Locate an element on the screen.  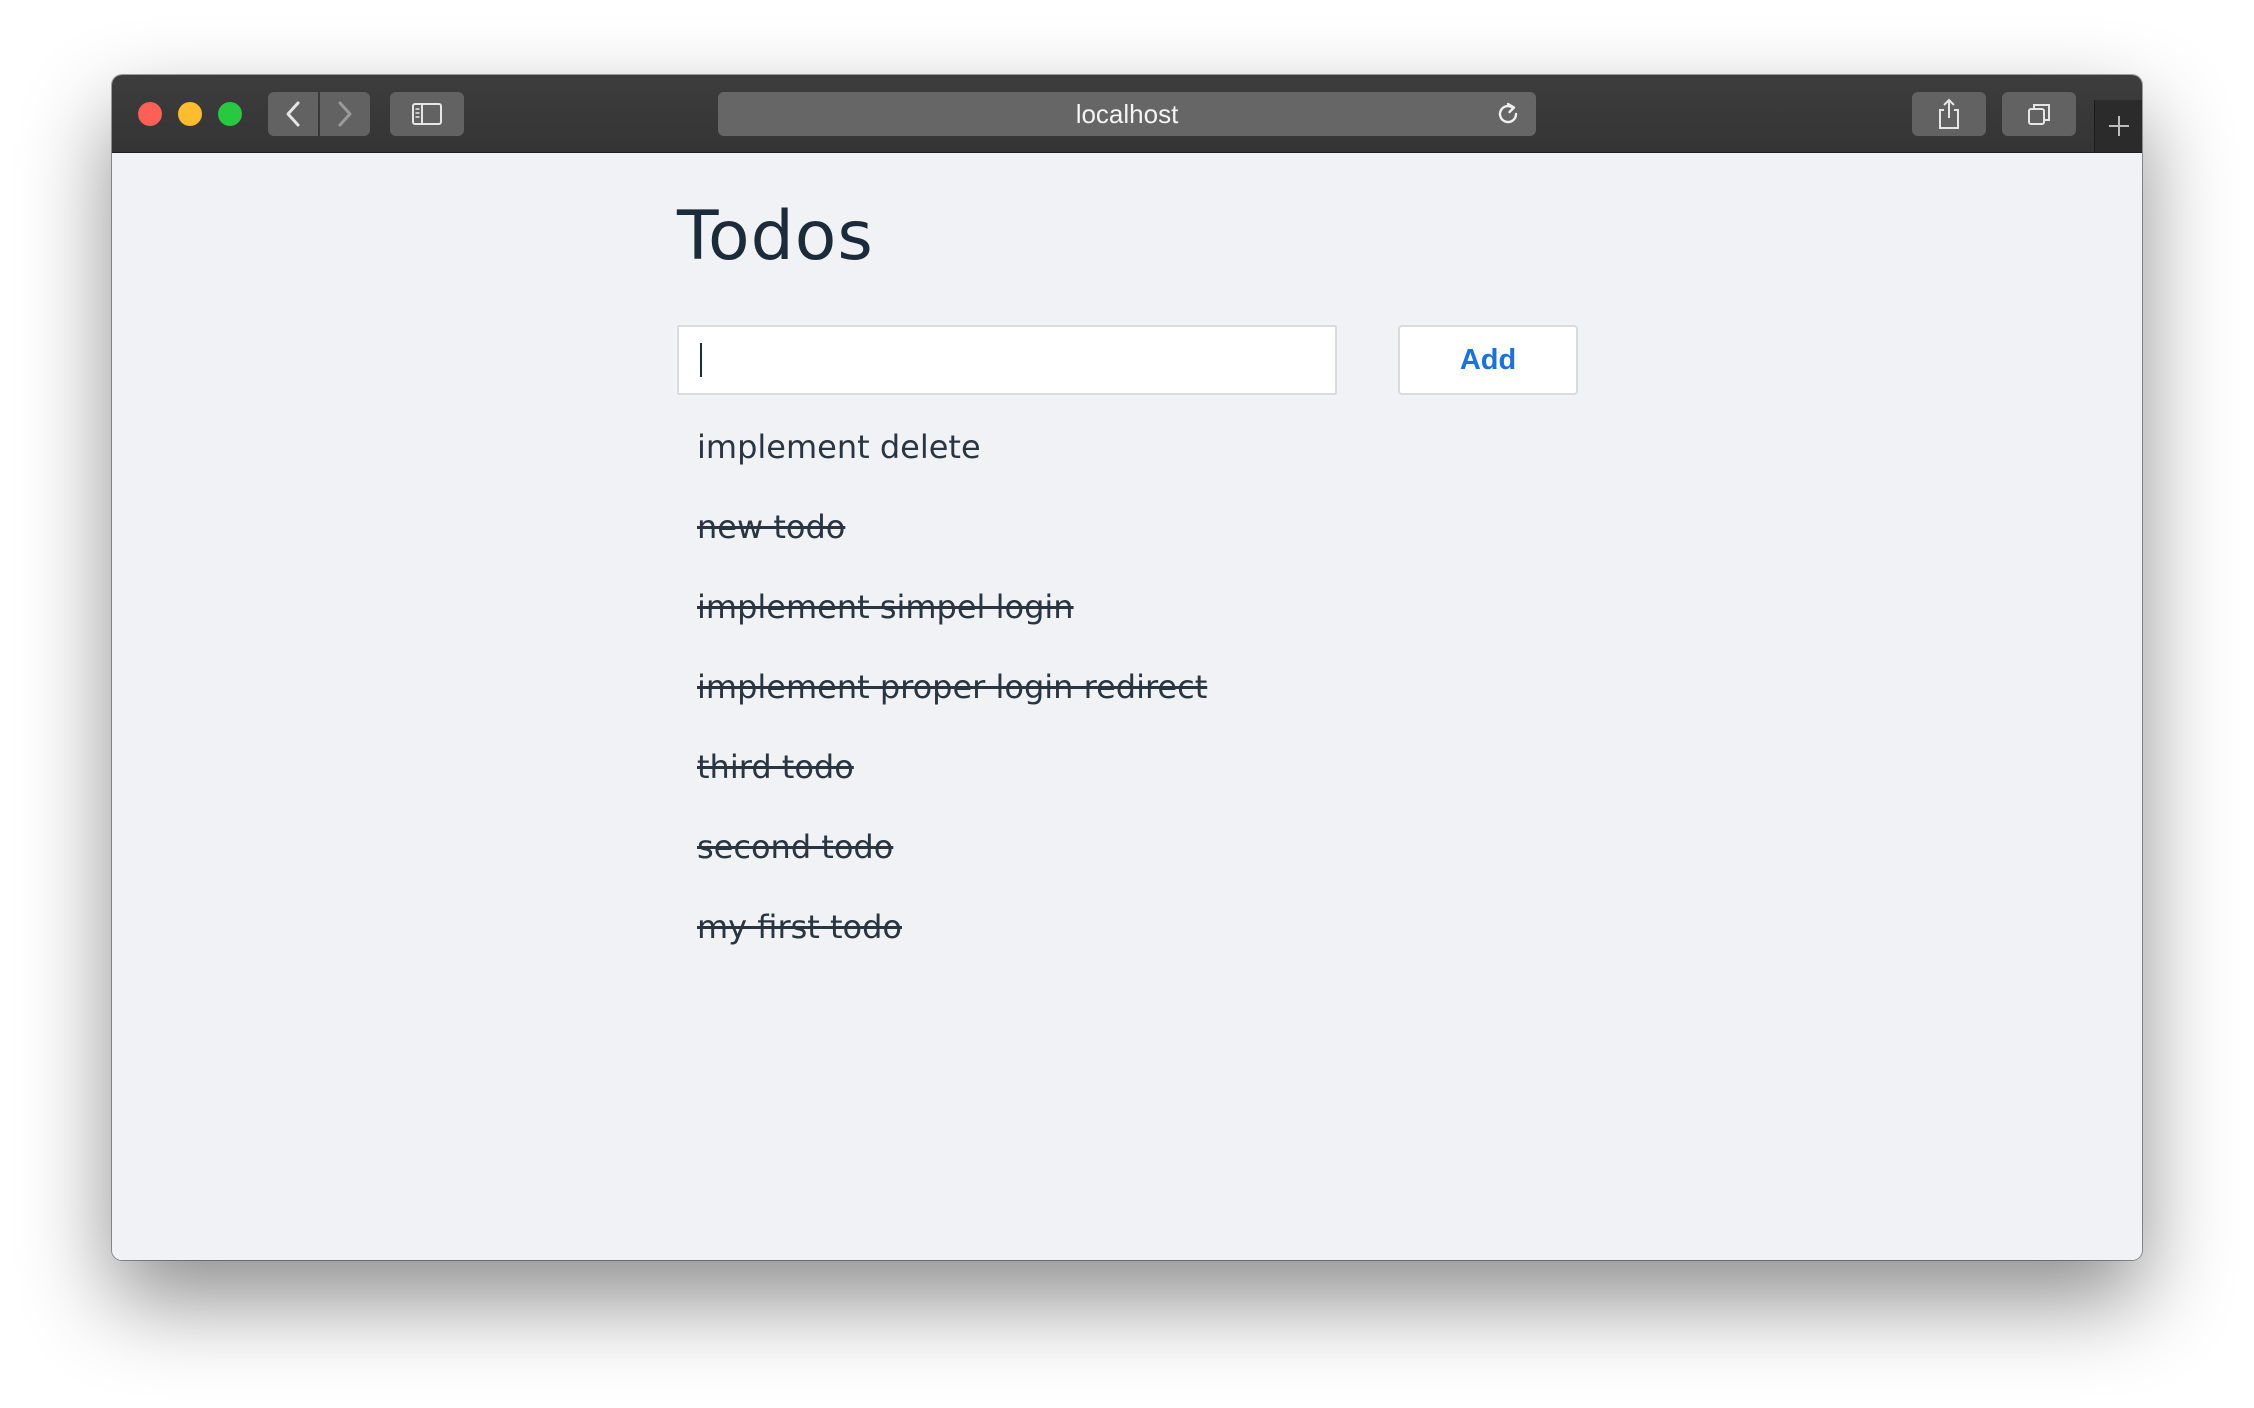
todo-item: implement proper login redirect is located at coordinates (952, 701).